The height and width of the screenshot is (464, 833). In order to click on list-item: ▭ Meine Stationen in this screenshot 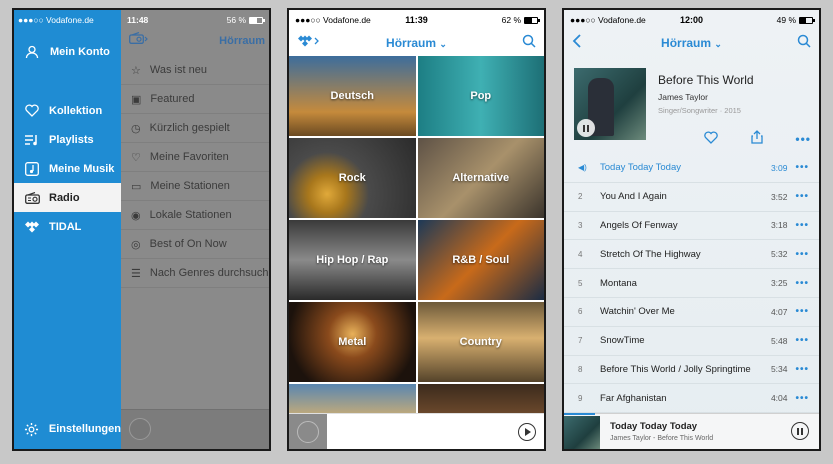, I will do `click(195, 186)`.